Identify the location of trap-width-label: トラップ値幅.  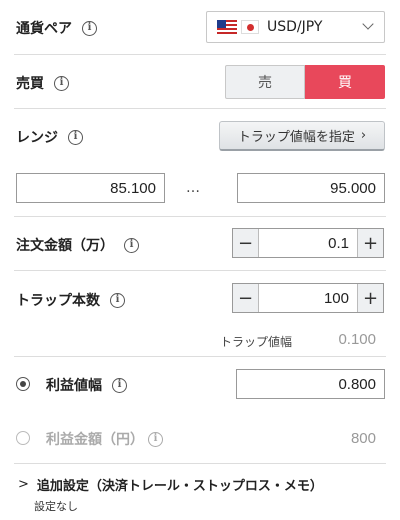
(256, 342).